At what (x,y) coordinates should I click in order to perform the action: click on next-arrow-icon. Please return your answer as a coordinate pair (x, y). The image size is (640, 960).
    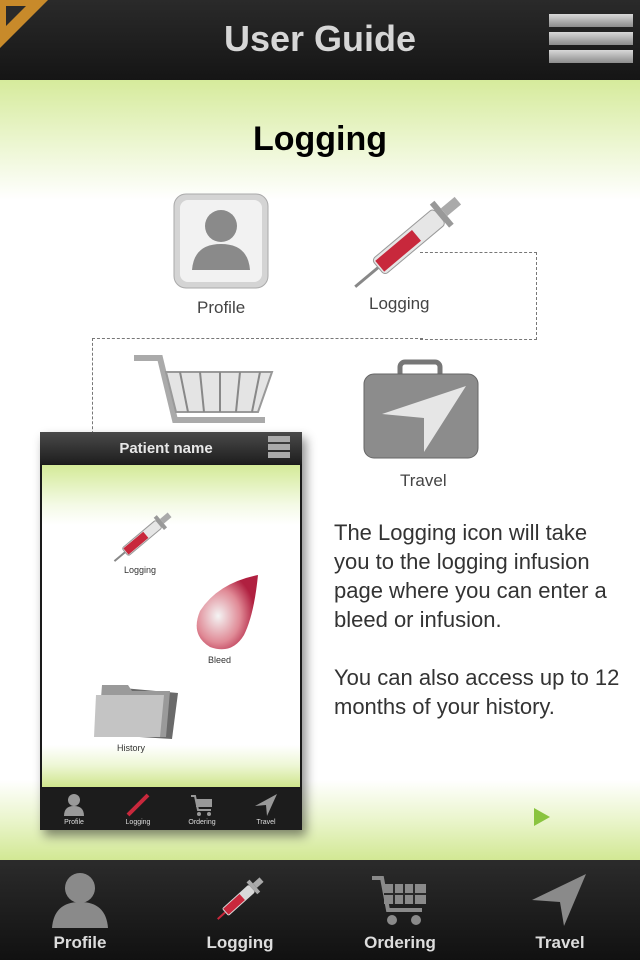
    Looking at the image, I should click on (542, 817).